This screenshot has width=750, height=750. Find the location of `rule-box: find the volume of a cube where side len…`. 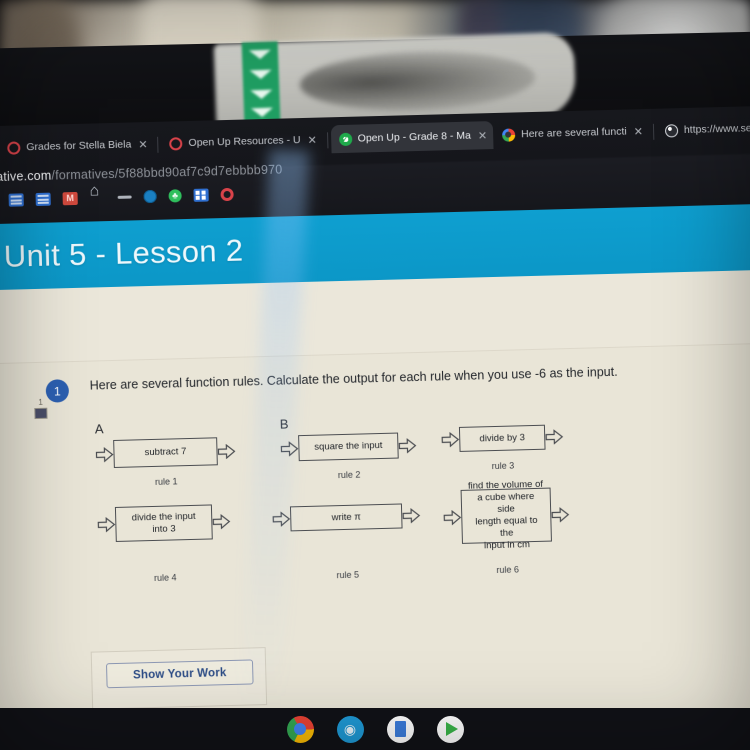

rule-box: find the volume of a cube where side len… is located at coordinates (506, 515).